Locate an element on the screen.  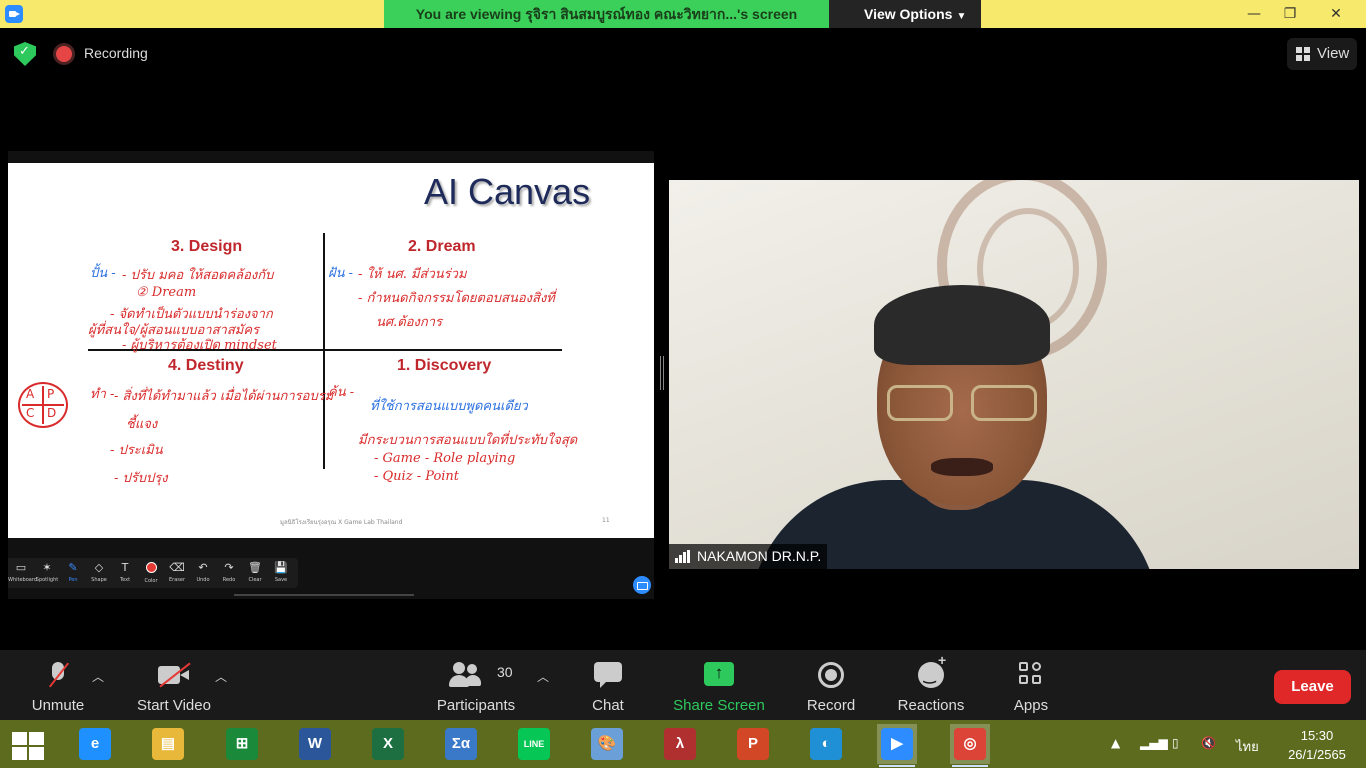
taskbar-word-button: W is located at coordinates (315, 744).